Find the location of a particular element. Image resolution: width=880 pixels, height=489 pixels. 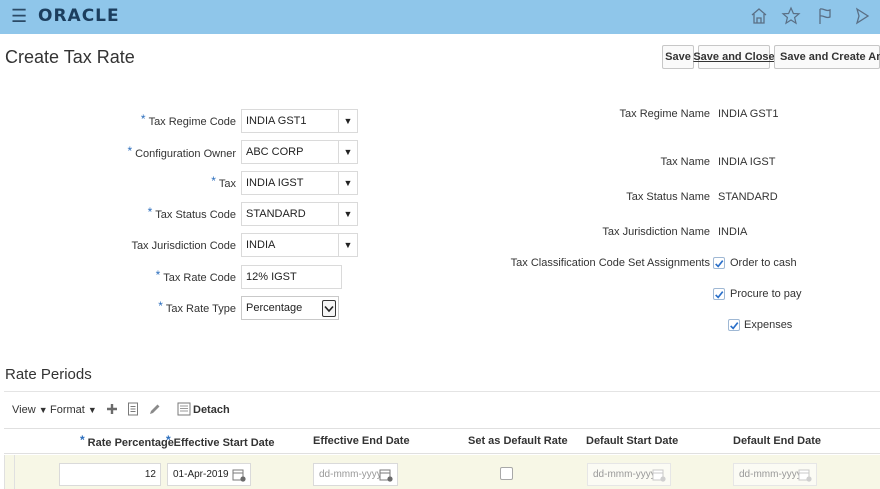

procure-to-pay-checkbox is located at coordinates (719, 294).